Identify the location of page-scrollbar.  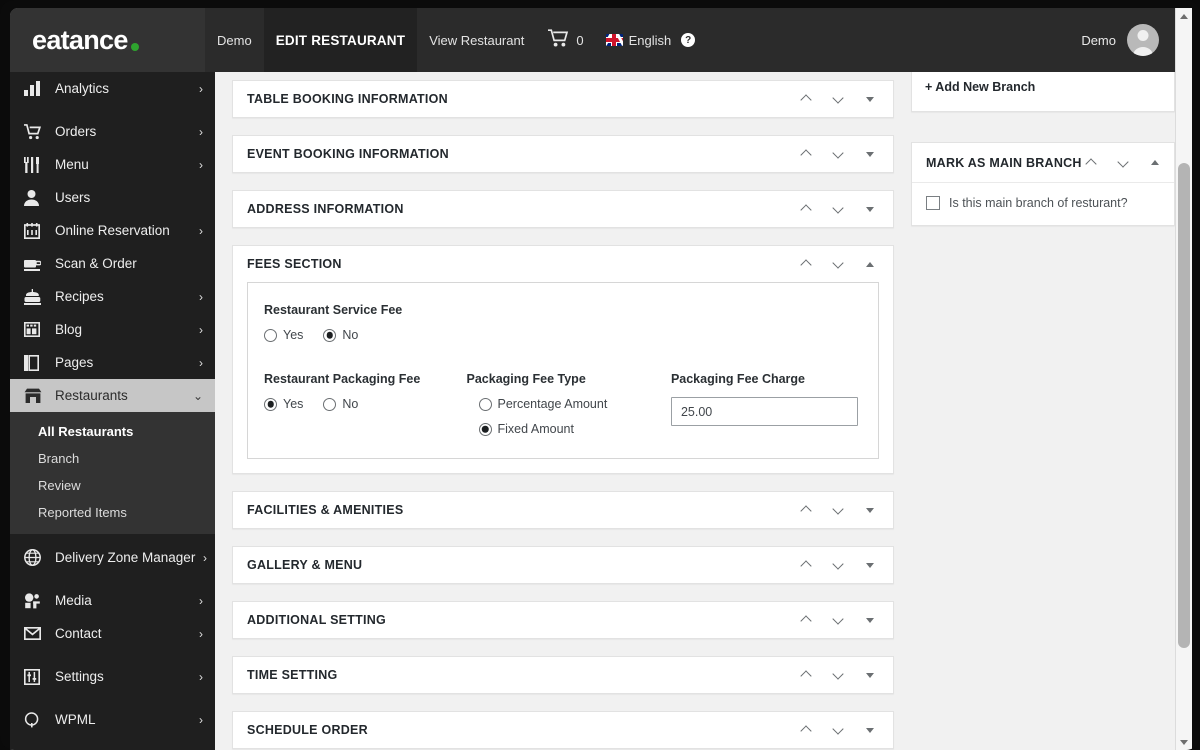
(1183, 379).